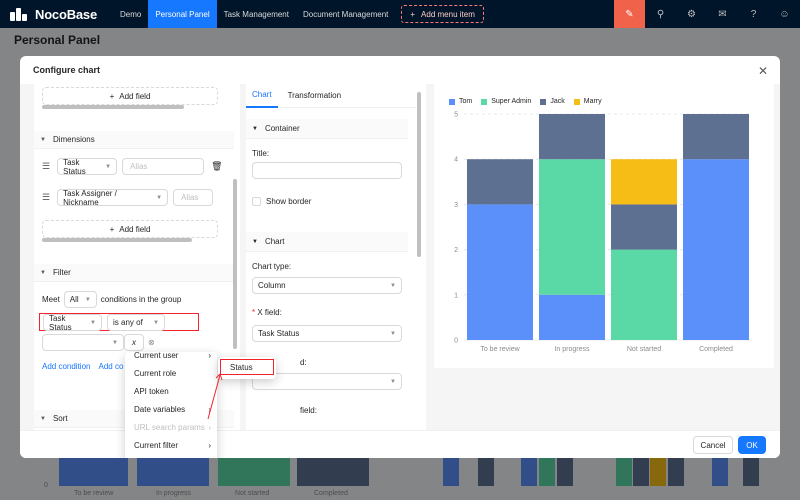  I want to click on variables-submenu: Status, so click(247, 368).